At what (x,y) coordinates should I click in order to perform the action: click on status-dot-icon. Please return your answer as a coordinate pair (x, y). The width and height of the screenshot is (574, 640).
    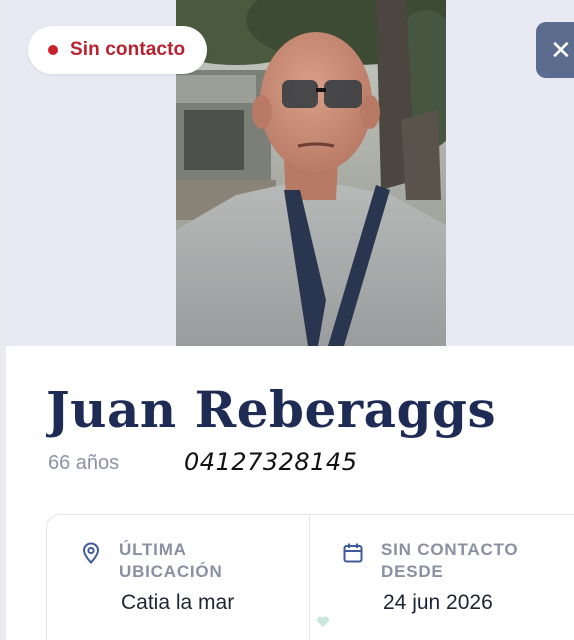
    Looking at the image, I should click on (53, 50).